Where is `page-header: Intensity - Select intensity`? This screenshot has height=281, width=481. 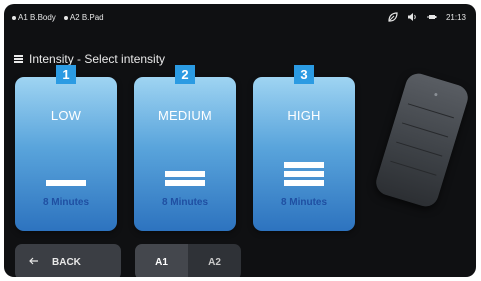
page-header: Intensity - Select intensity is located at coordinates (89, 59).